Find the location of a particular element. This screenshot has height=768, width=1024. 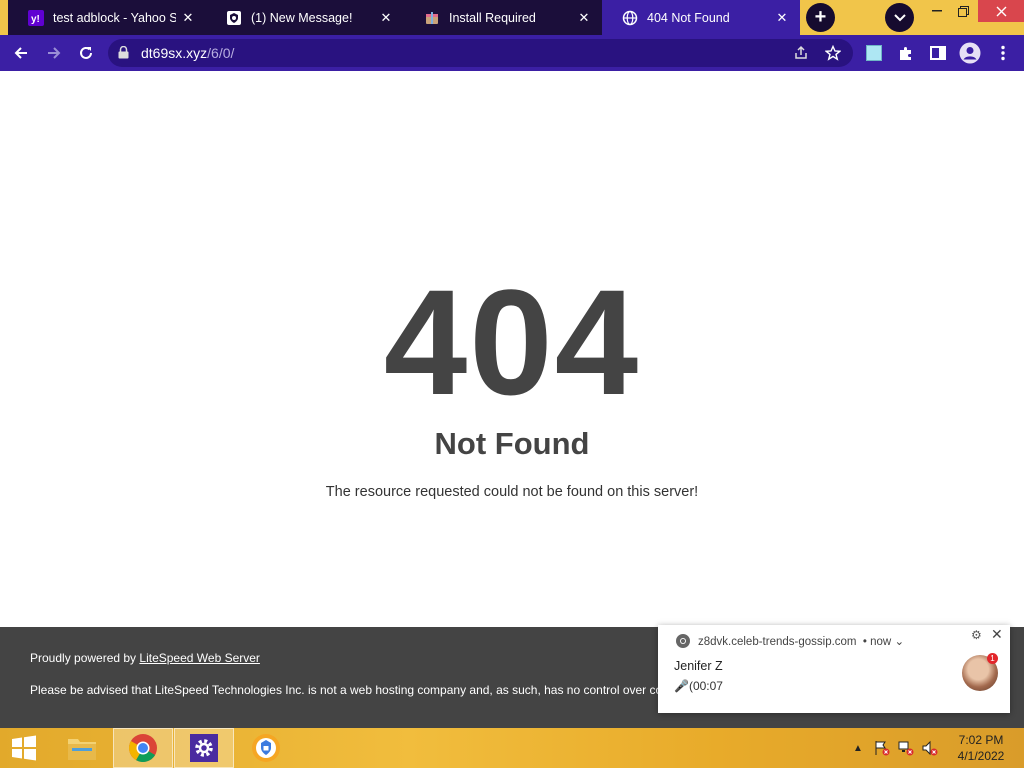

reload-icon is located at coordinates (86, 52).